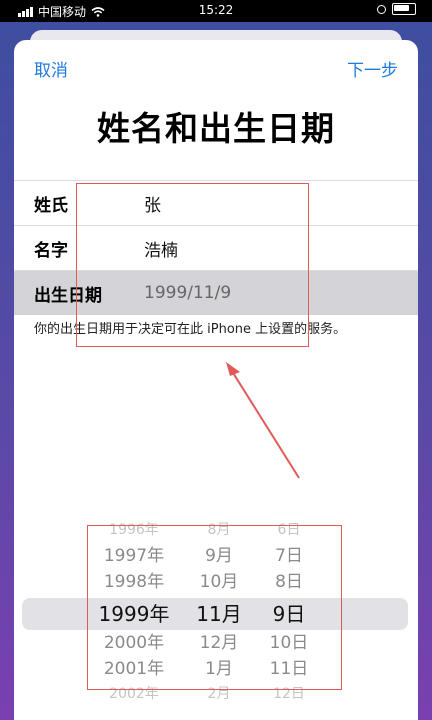 Image resolution: width=432 pixels, height=720 pixels. I want to click on orientation-lock-icon, so click(381, 9).